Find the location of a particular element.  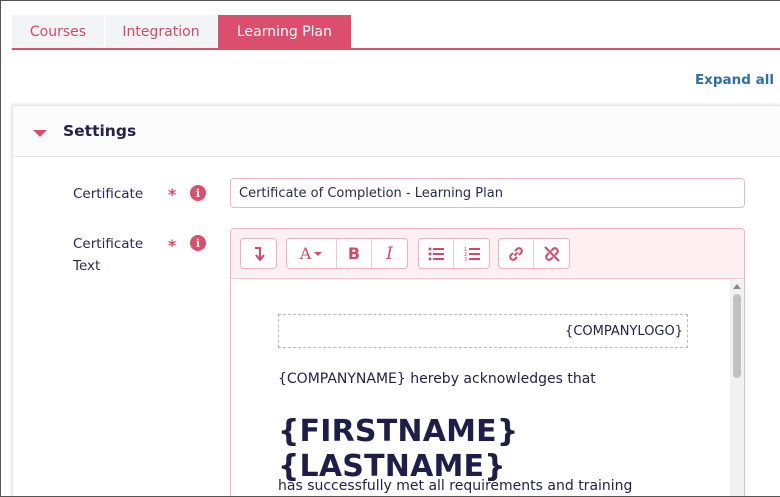

insert-field-button is located at coordinates (258, 253).